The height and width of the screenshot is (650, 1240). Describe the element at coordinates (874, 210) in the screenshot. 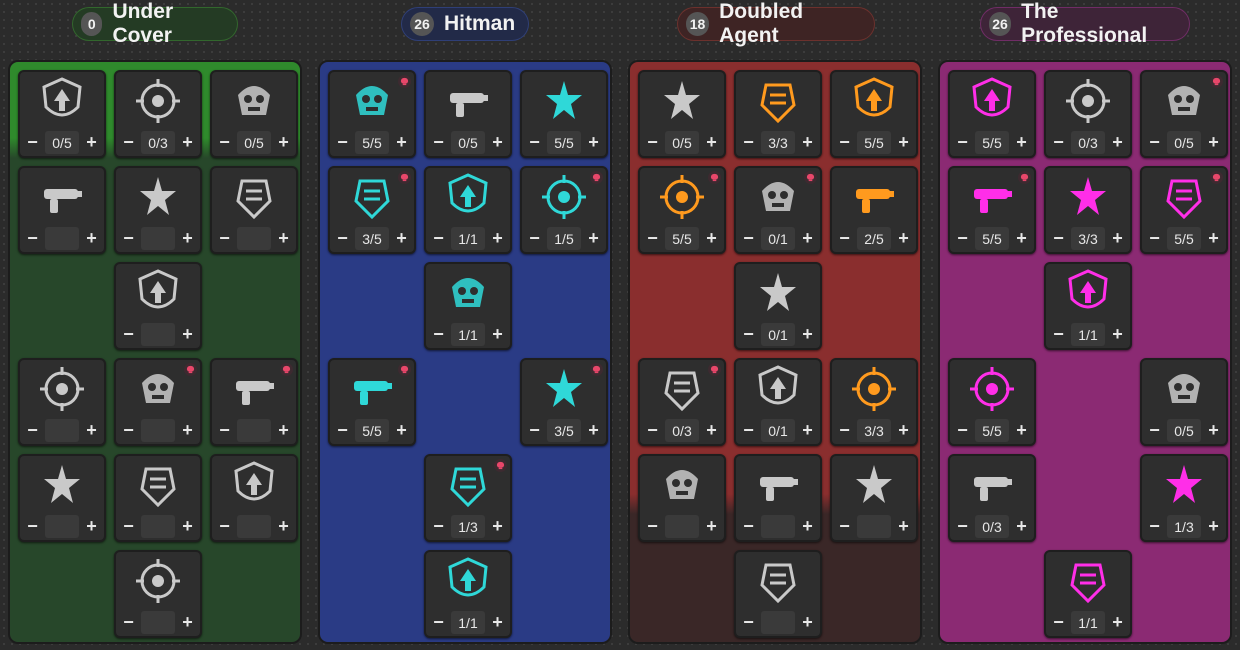

I see `skill-node: −2/5 +` at that location.